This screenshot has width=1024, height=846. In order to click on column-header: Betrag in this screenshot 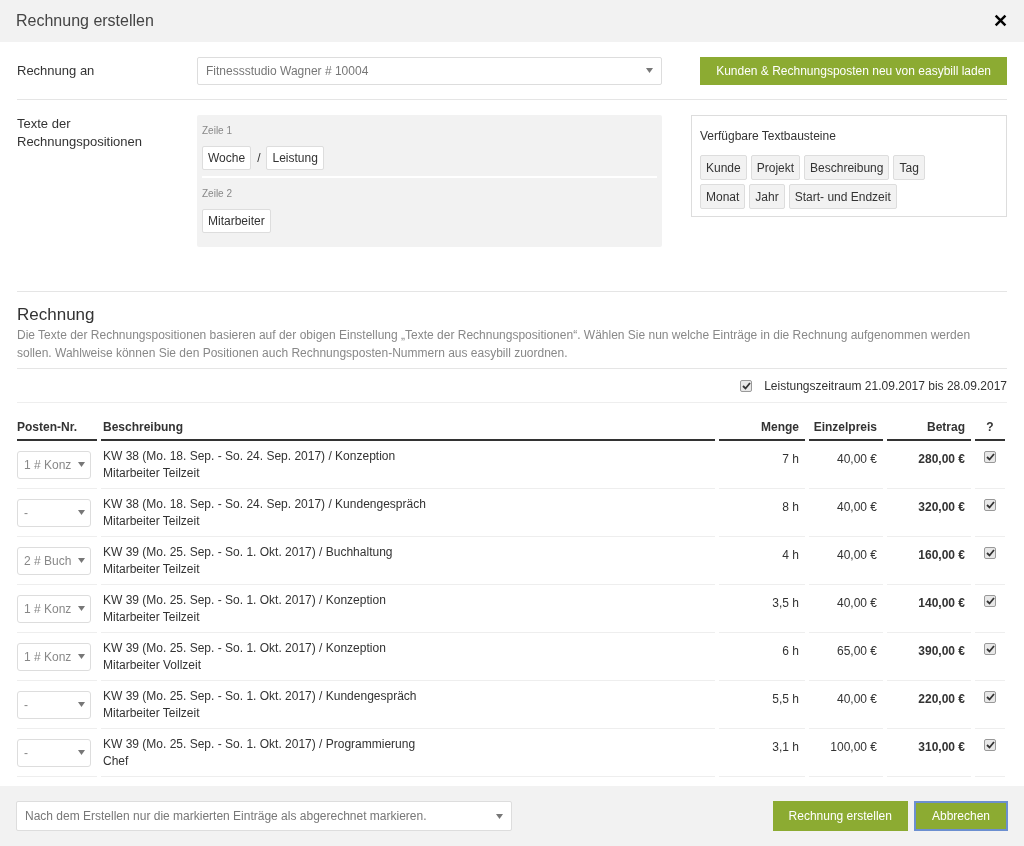, I will do `click(929, 428)`.